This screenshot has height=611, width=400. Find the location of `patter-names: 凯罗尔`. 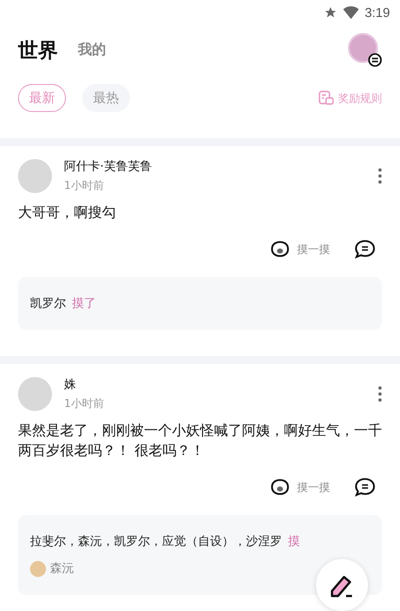

patter-names: 凯罗尔 is located at coordinates (48, 303).